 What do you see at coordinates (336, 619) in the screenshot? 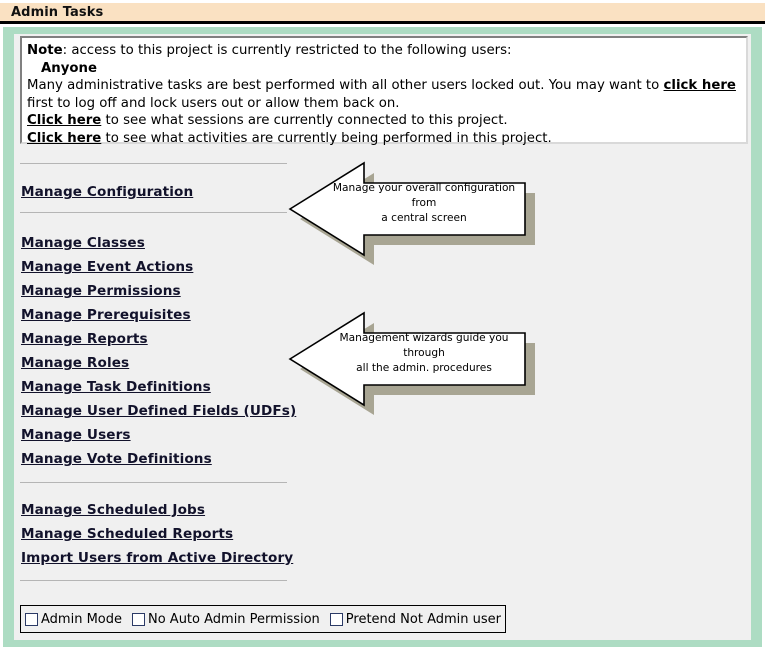
I see `checkbox-pretend-not-admin-user` at bounding box center [336, 619].